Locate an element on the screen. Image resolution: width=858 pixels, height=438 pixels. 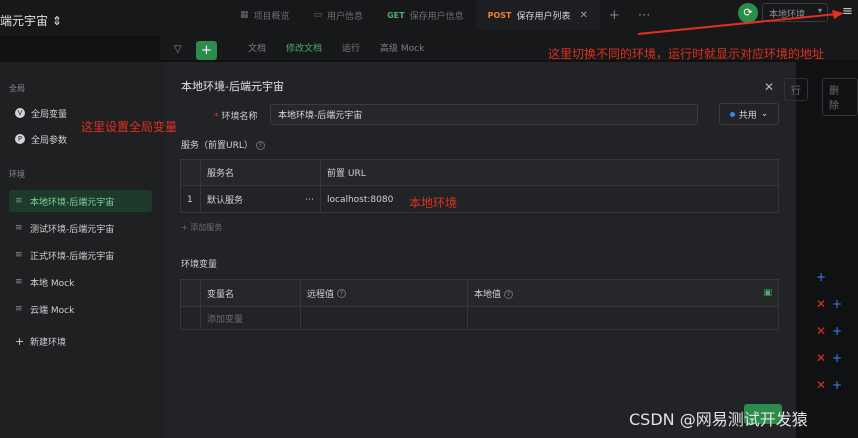
tab-save-user-list: POST 保存用户列表 ✕ is located at coordinates (537, 15).